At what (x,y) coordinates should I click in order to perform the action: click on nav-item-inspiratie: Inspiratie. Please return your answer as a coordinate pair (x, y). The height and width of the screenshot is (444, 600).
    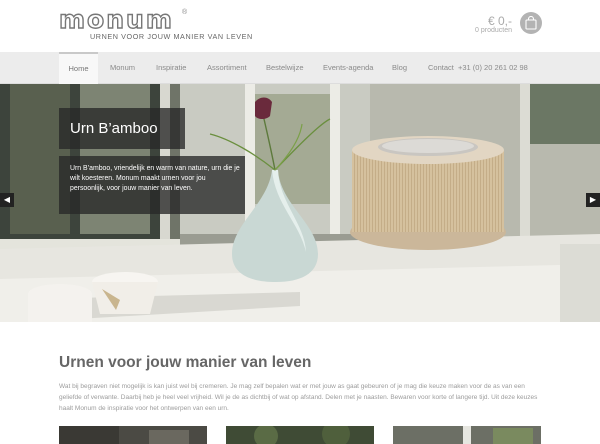
    Looking at the image, I should click on (171, 68).